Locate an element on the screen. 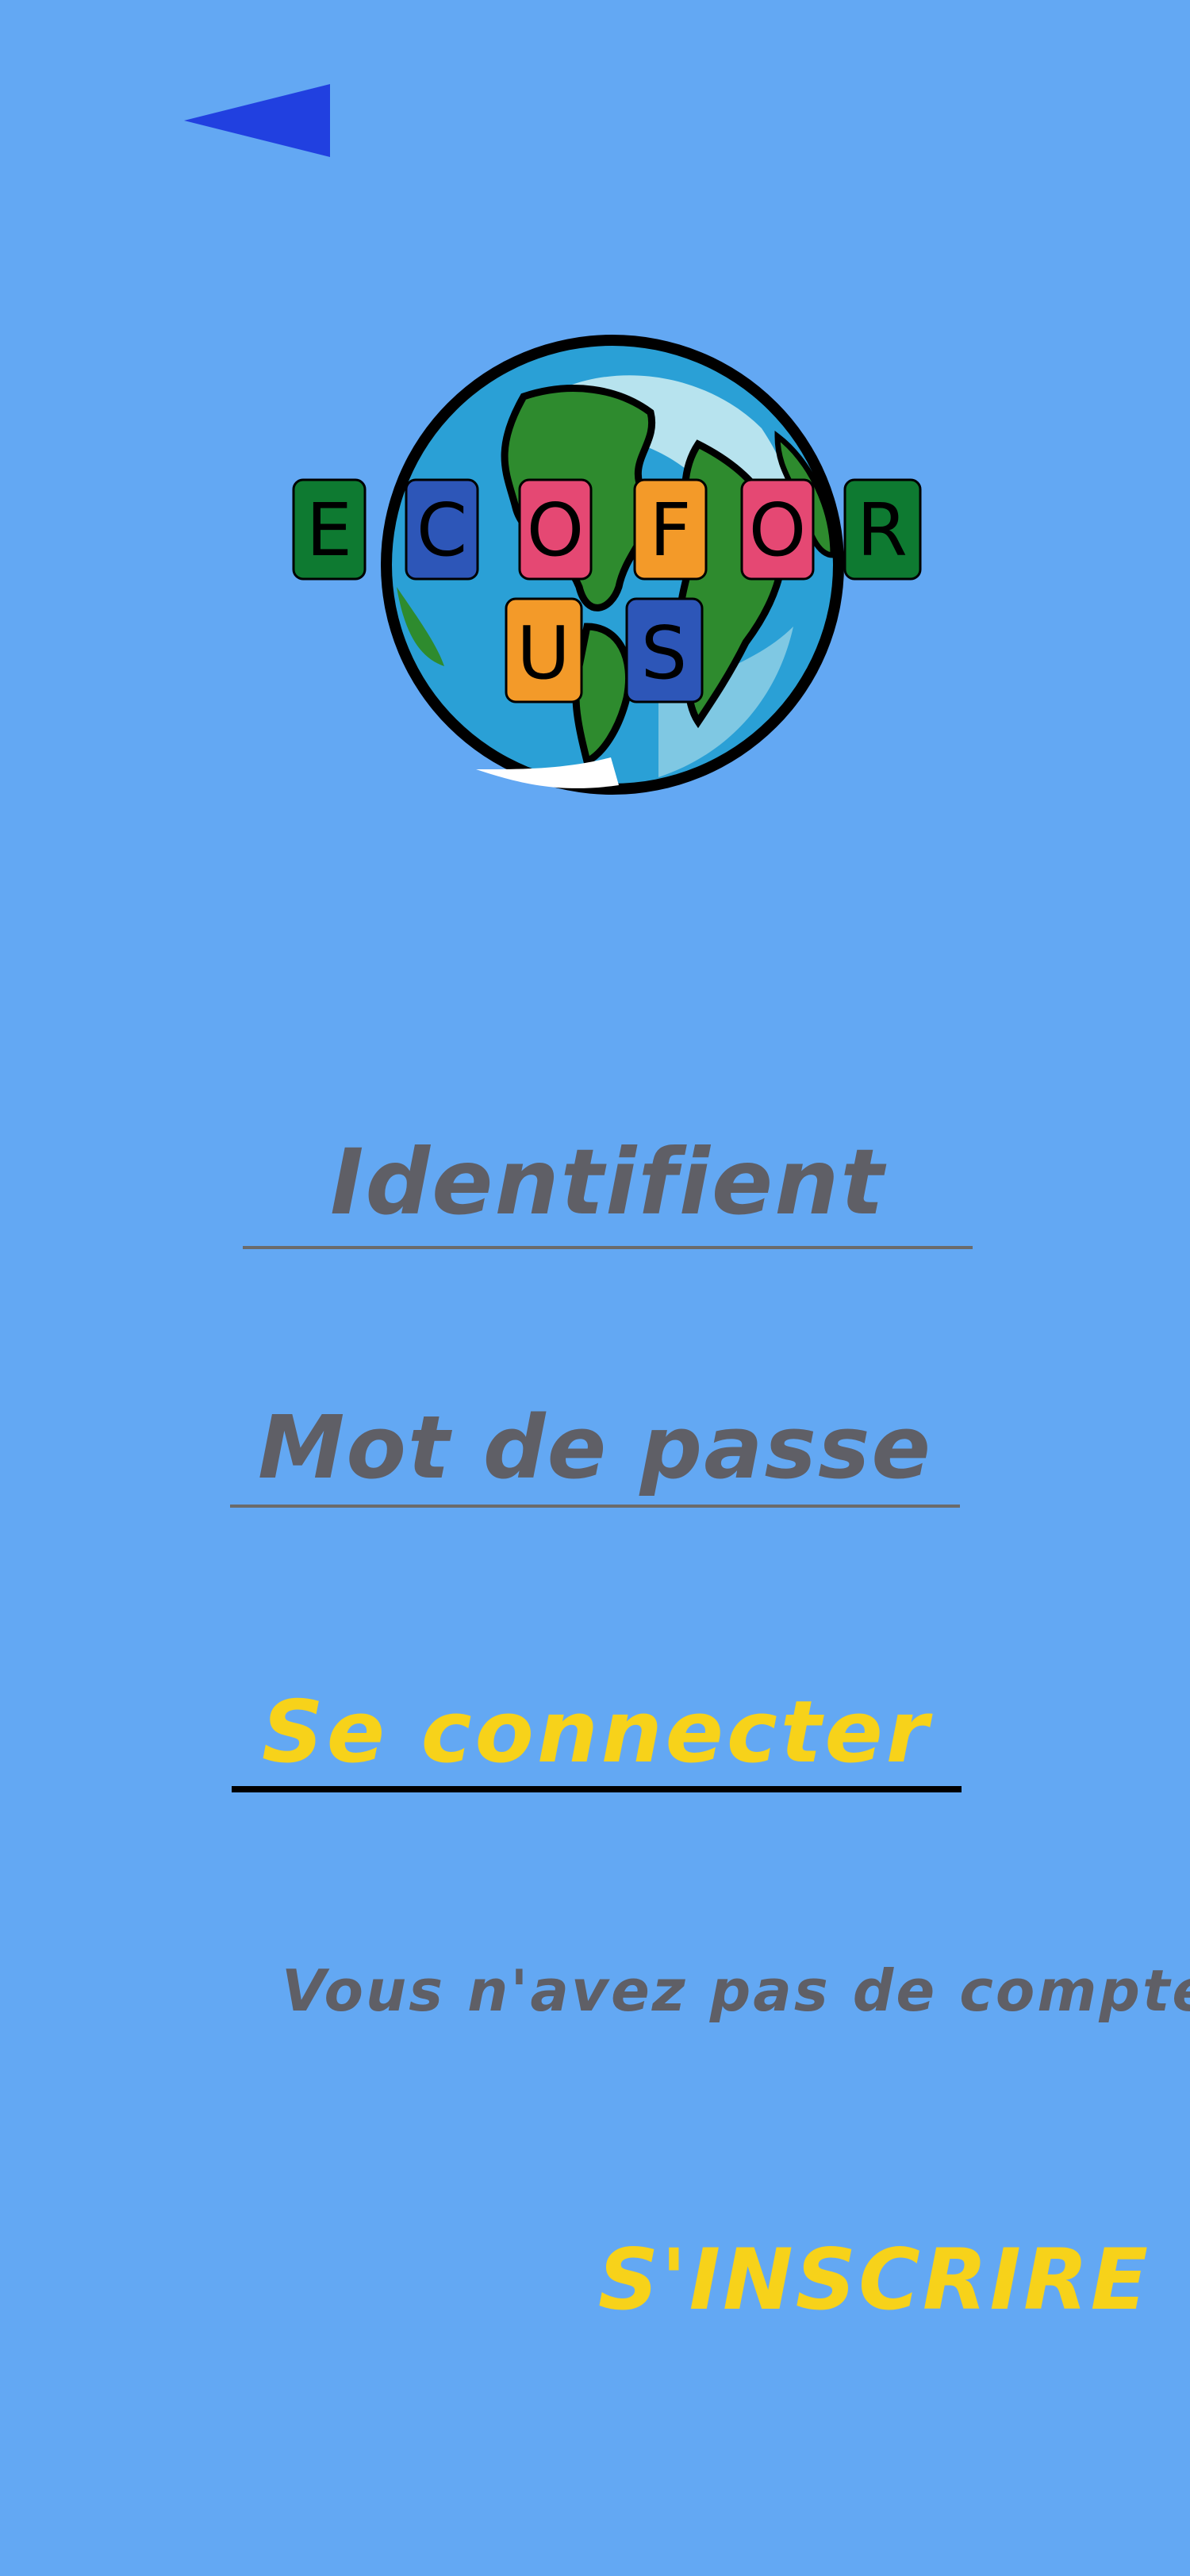 Image resolution: width=1190 pixels, height=2576 pixels. password-input is located at coordinates (595, 1448).